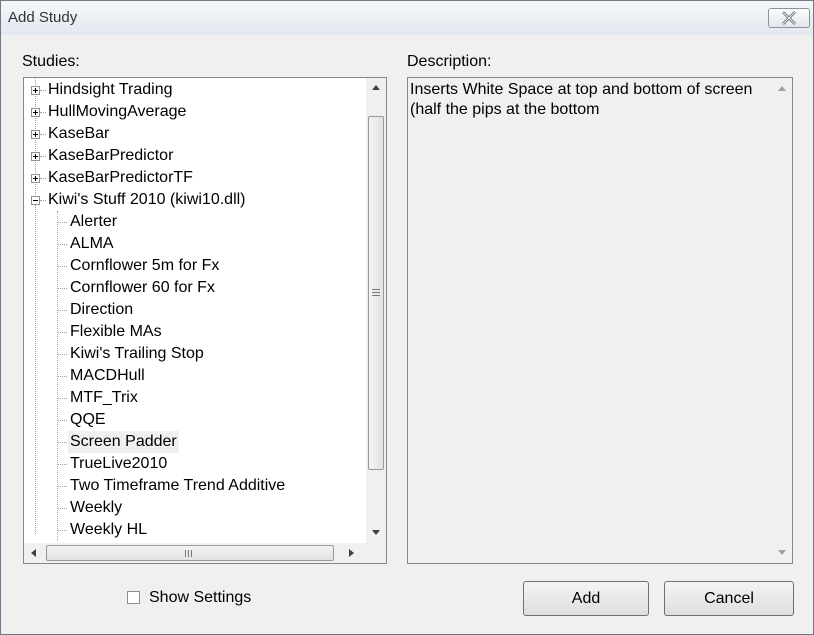 This screenshot has height=635, width=814. Describe the element at coordinates (116, 331) in the screenshot. I see `tree-child-label: Flexible MAs` at that location.